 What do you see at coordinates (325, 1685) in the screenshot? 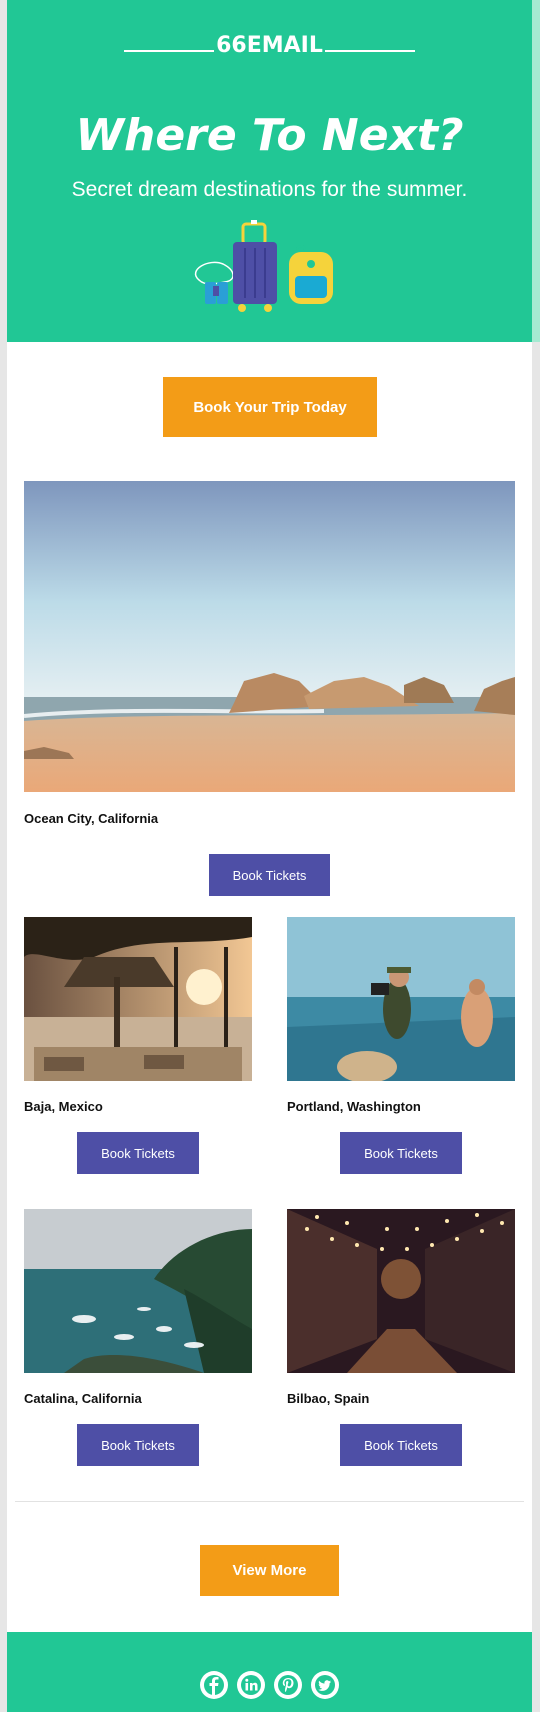
I see `twitter-icon` at bounding box center [325, 1685].